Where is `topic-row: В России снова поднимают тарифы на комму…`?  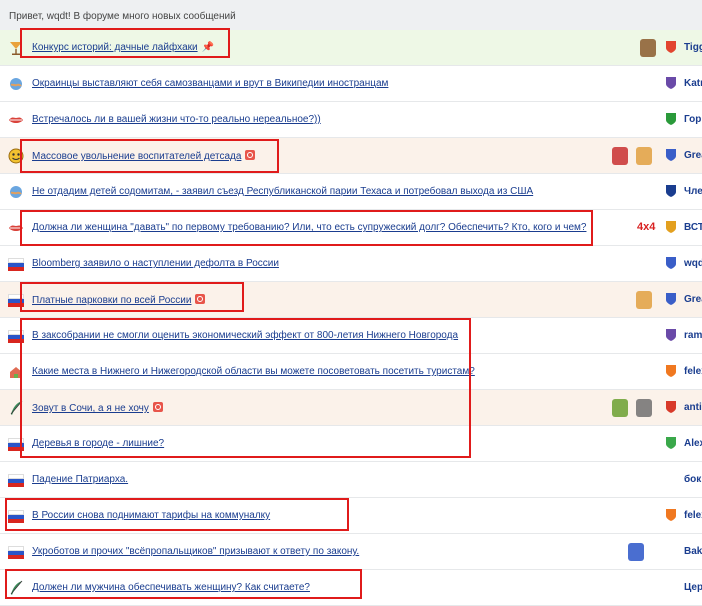
topic-row: В России снова поднимают тарифы на комму… is located at coordinates (351, 516).